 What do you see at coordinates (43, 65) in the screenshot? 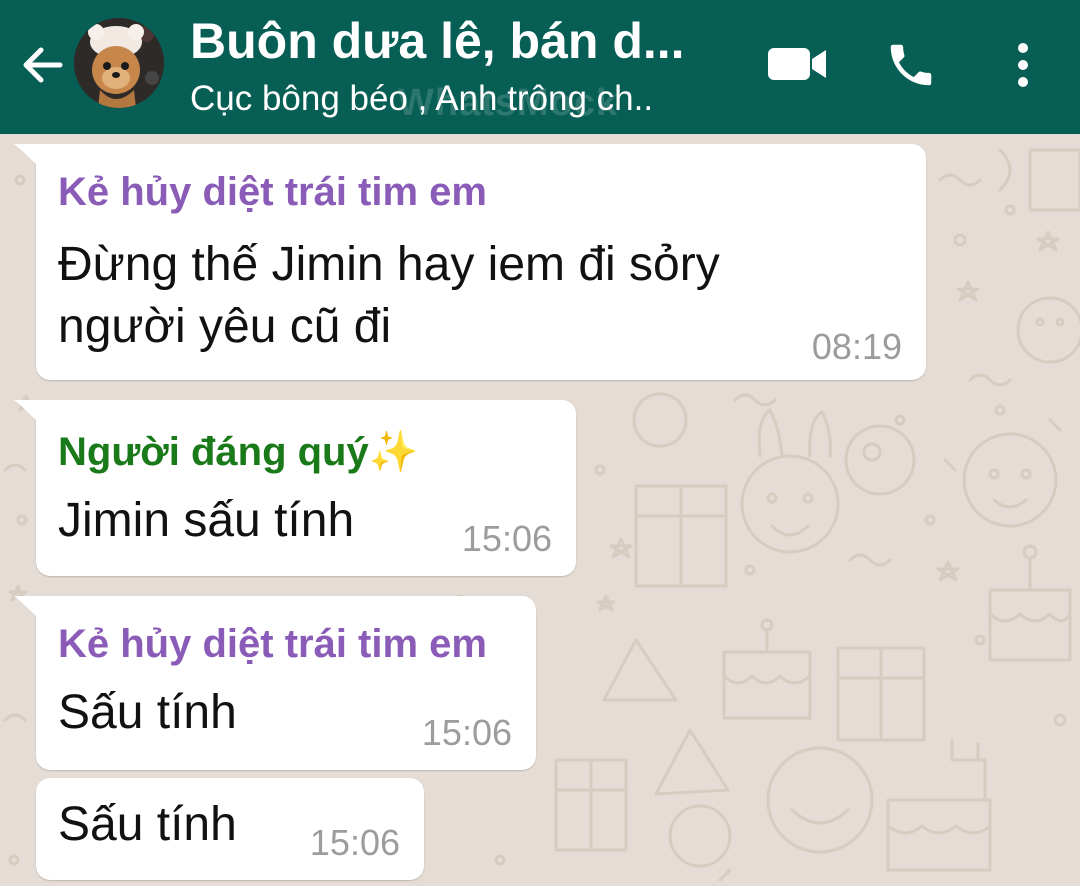
I see `back-arrow-icon` at bounding box center [43, 65].